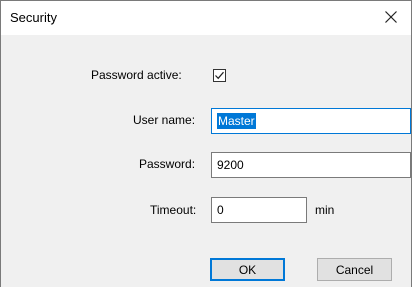 The image size is (412, 287). What do you see at coordinates (325, 210) in the screenshot?
I see `timeout-unit: min` at bounding box center [325, 210].